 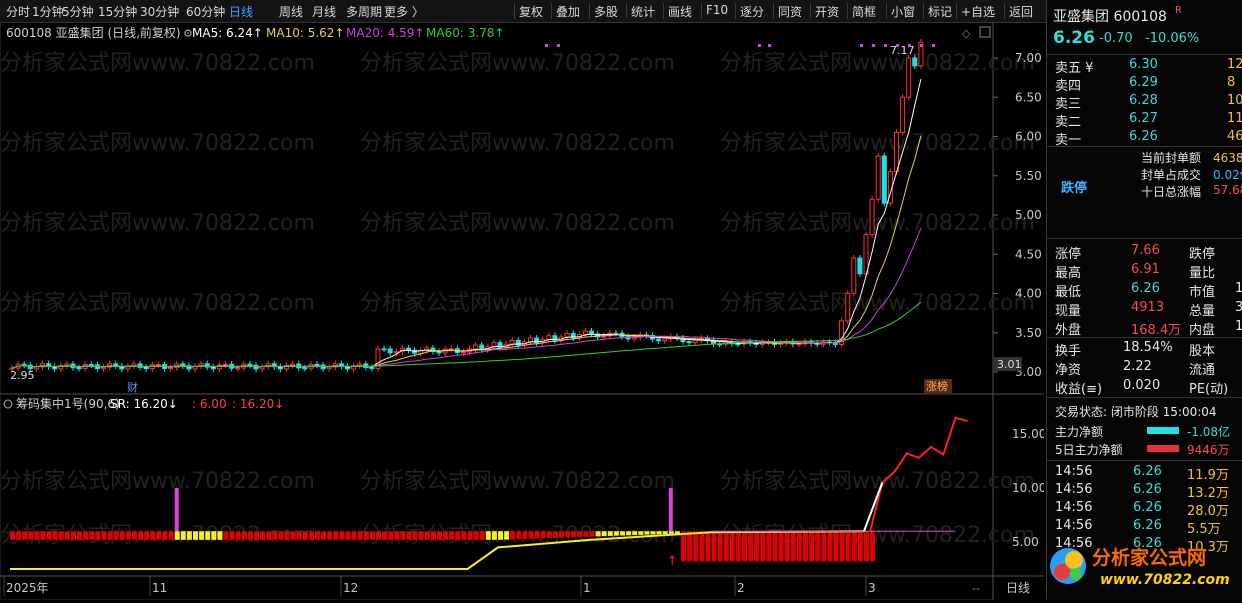 What do you see at coordinates (1163, 448) in the screenshot?
I see `main-net5-bar` at bounding box center [1163, 448].